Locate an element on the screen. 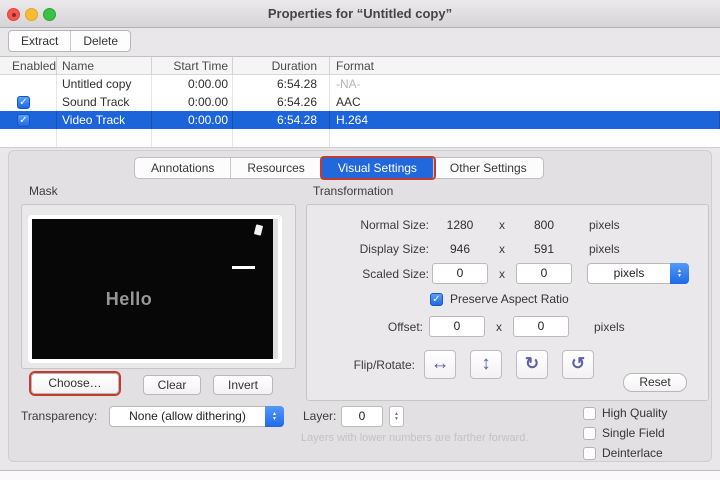 This screenshot has width=720, height=480. tab-other-settings: Other Settings is located at coordinates (488, 168).